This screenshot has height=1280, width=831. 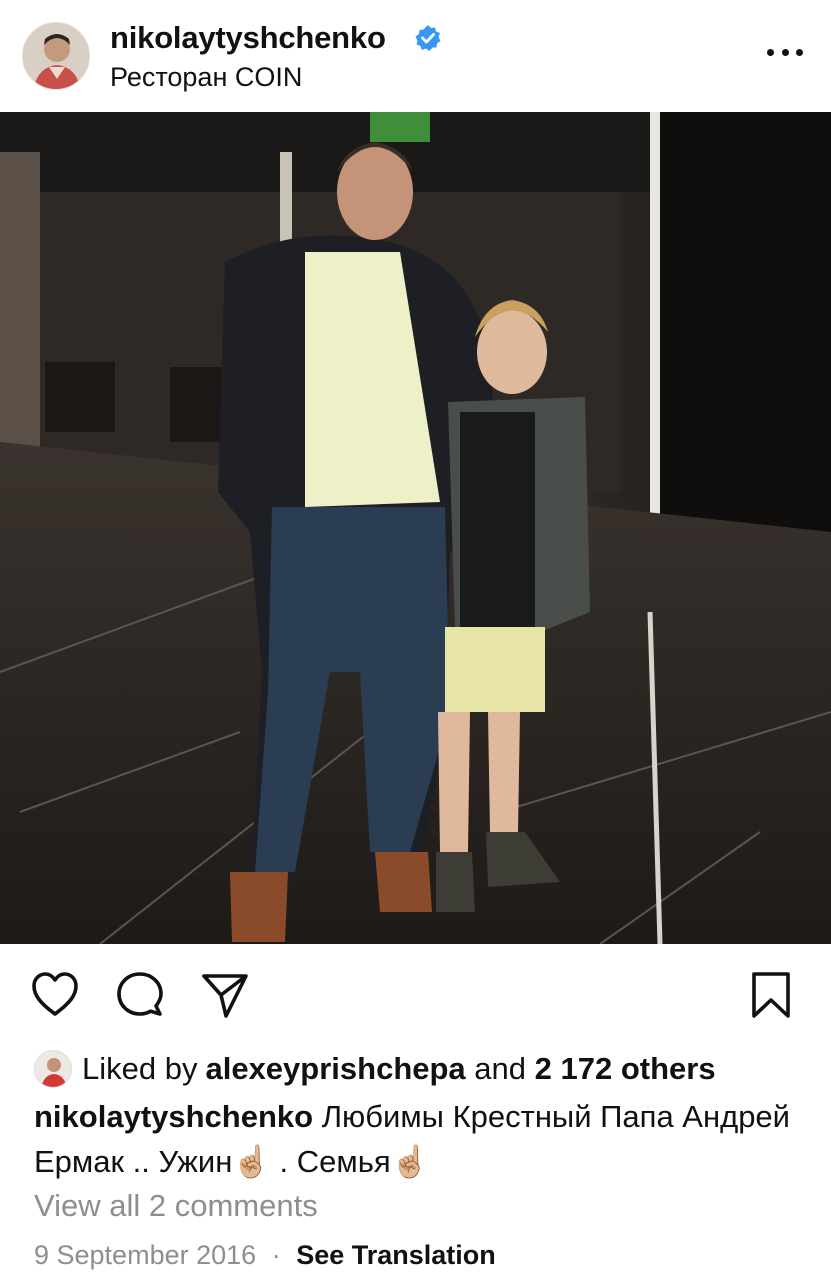 I want to click on verified-badge-icon, so click(x=428, y=38).